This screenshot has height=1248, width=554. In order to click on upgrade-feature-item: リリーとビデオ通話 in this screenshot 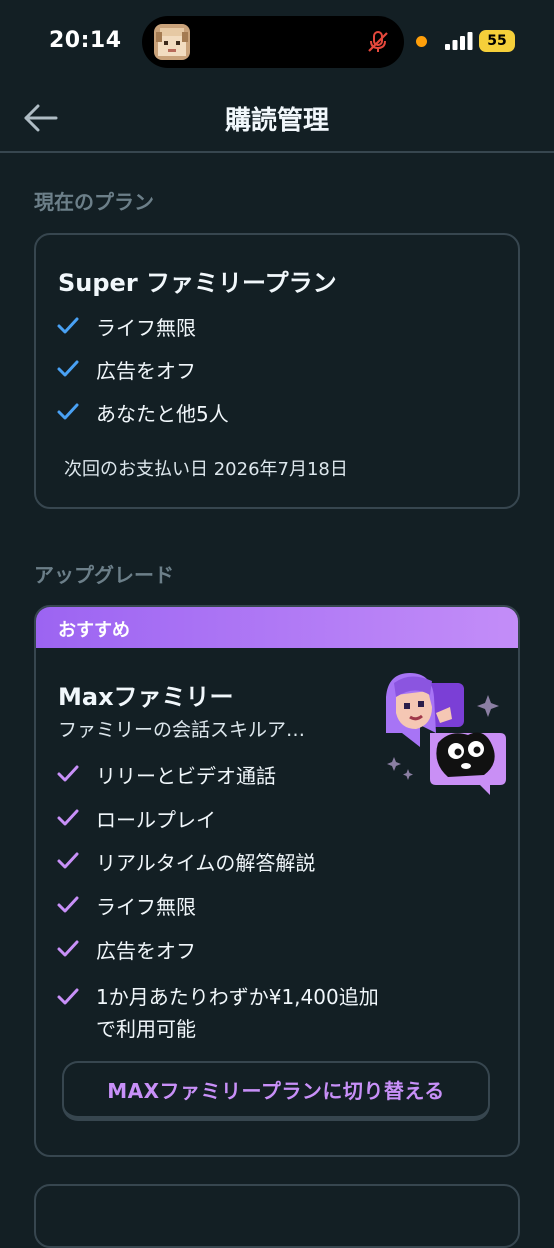, I will do `click(166, 774)`.